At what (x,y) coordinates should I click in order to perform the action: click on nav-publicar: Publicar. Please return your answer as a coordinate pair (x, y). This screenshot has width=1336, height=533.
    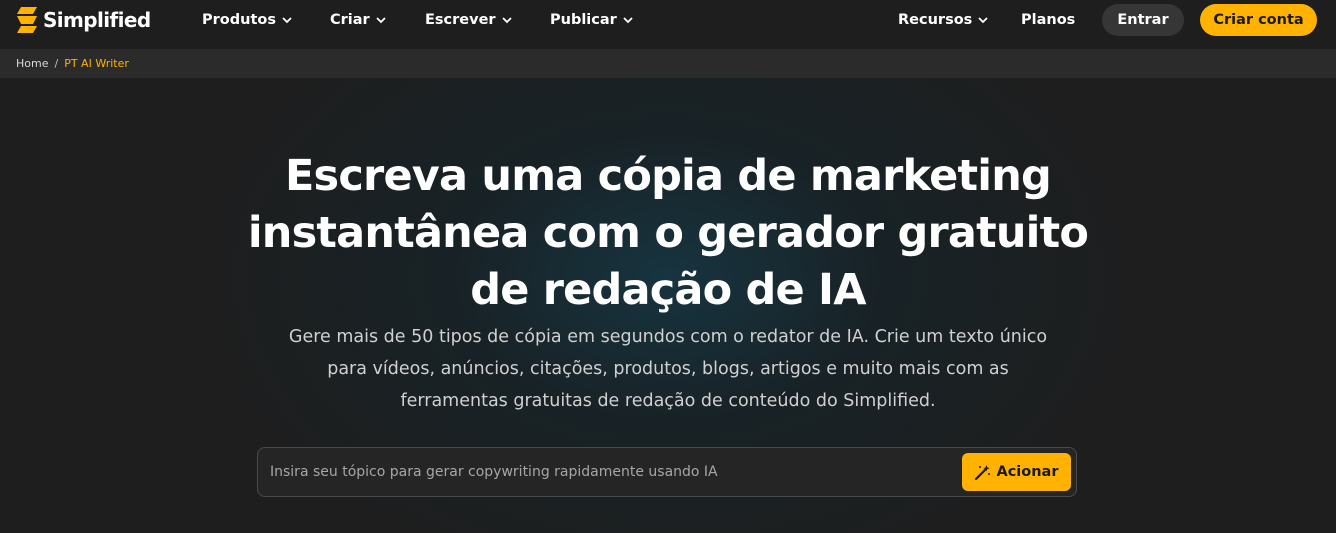
    Looking at the image, I should click on (591, 20).